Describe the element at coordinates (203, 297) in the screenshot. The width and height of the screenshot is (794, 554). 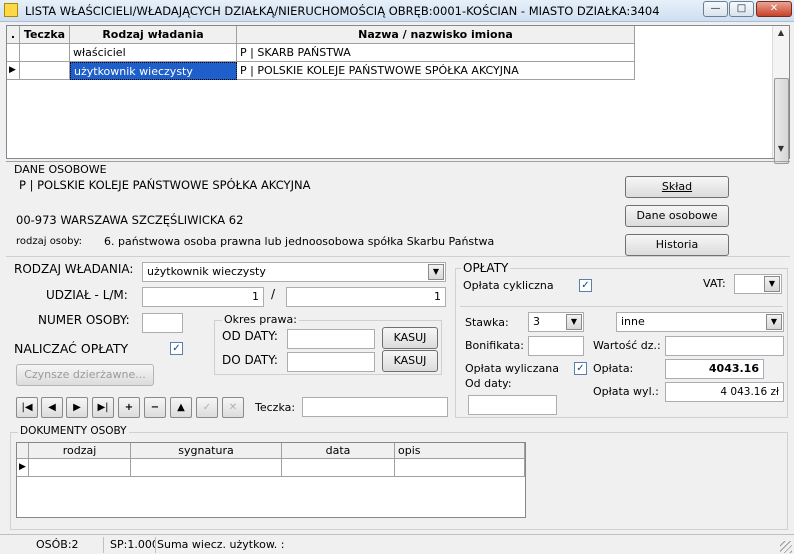
I see `udzial-l-input: 1` at that location.